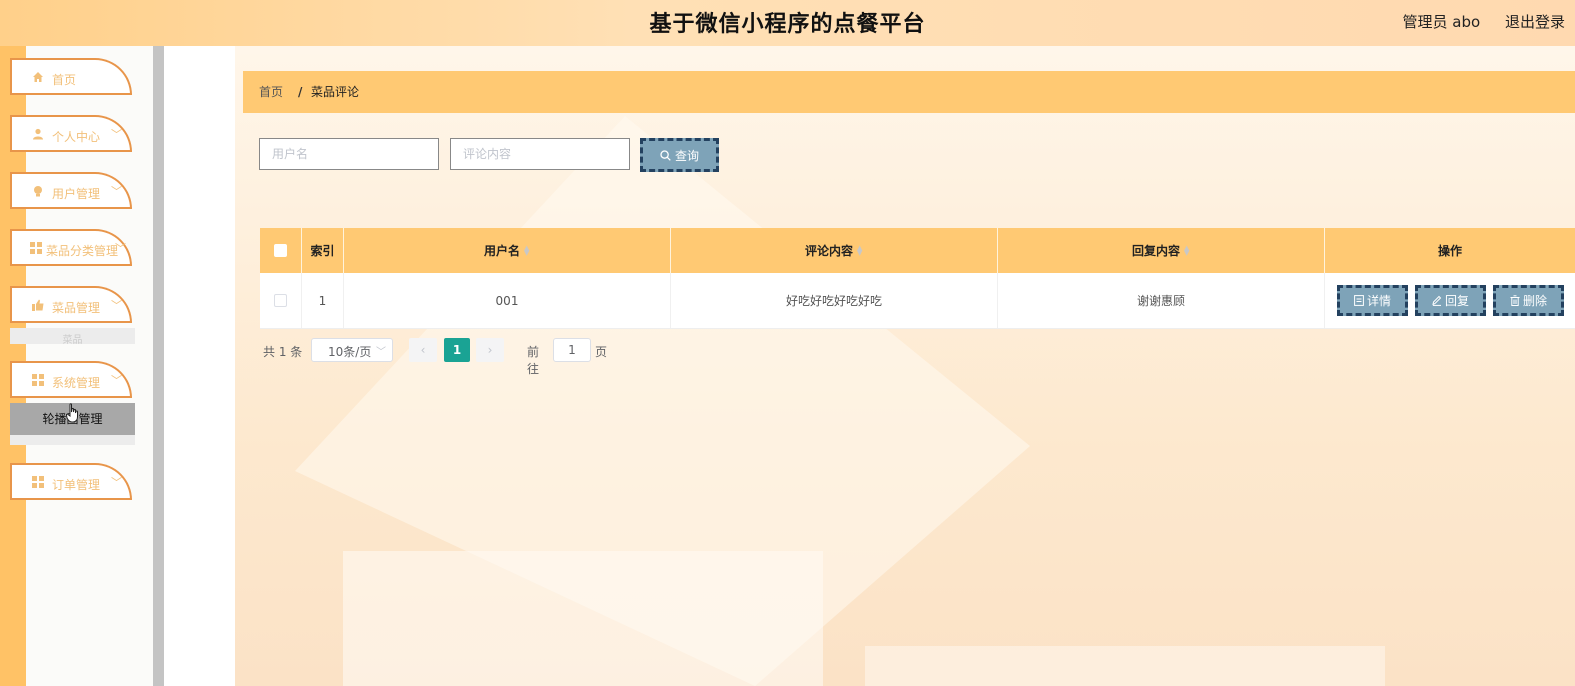 The image size is (1575, 686). I want to click on sidebar-item-label: 首页, so click(64, 80).